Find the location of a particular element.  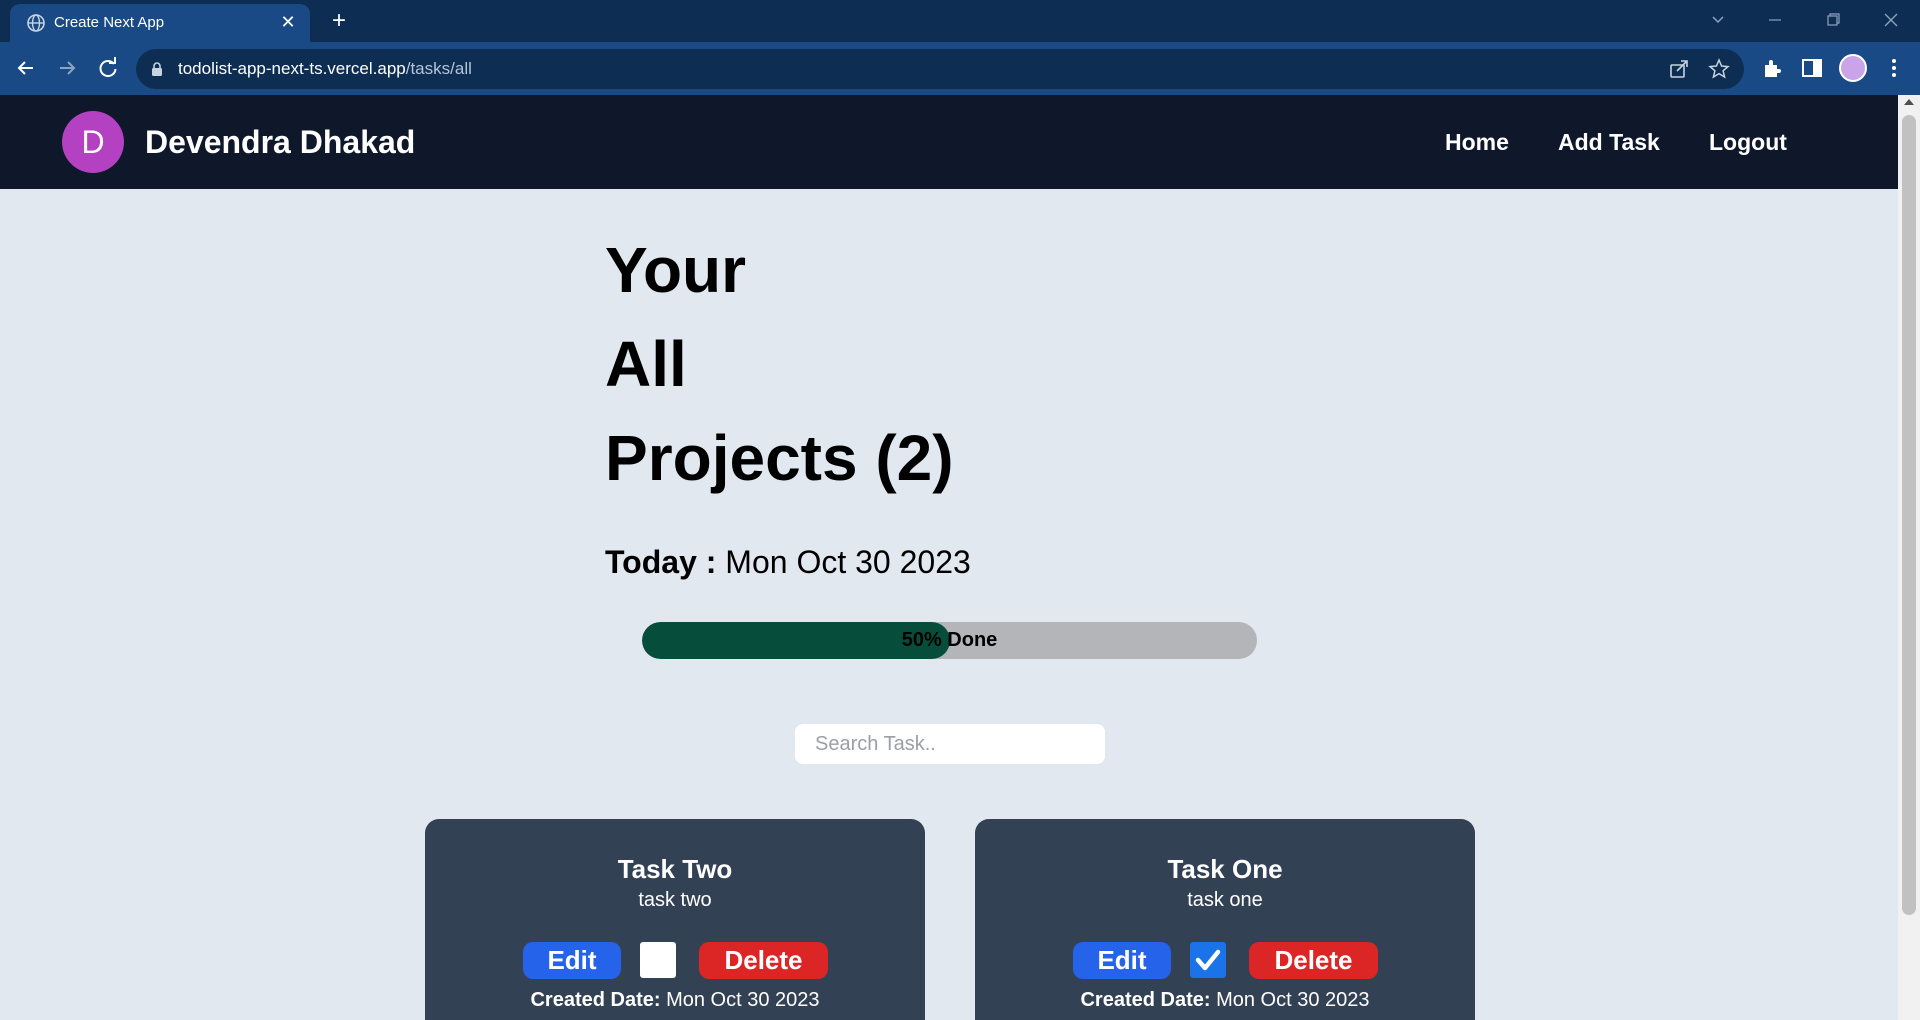

search-input is located at coordinates (950, 744).